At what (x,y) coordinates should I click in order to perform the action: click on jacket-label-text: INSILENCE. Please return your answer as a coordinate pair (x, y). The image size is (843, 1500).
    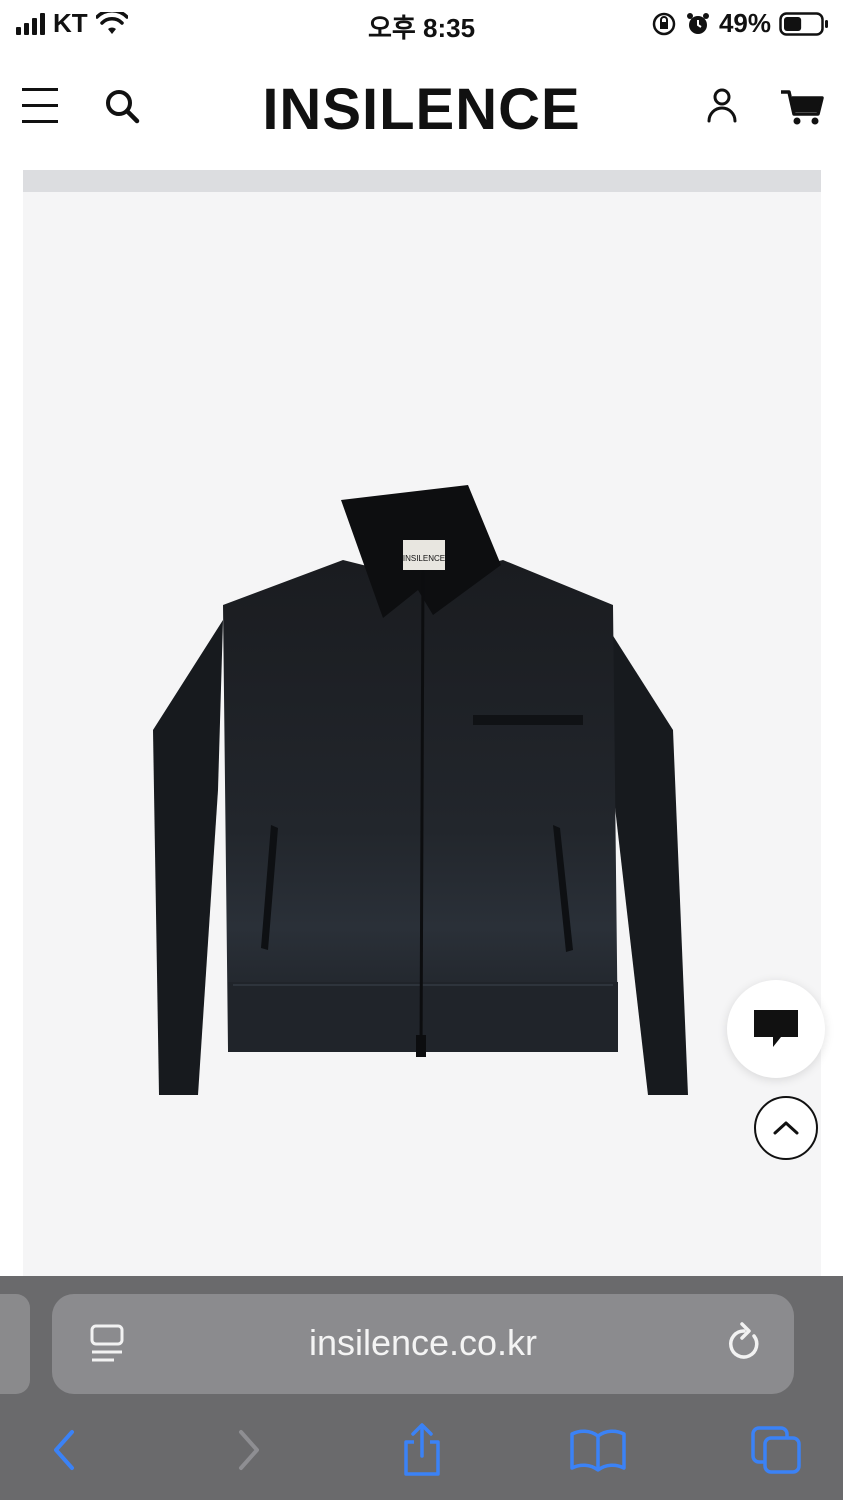
    Looking at the image, I should click on (424, 558).